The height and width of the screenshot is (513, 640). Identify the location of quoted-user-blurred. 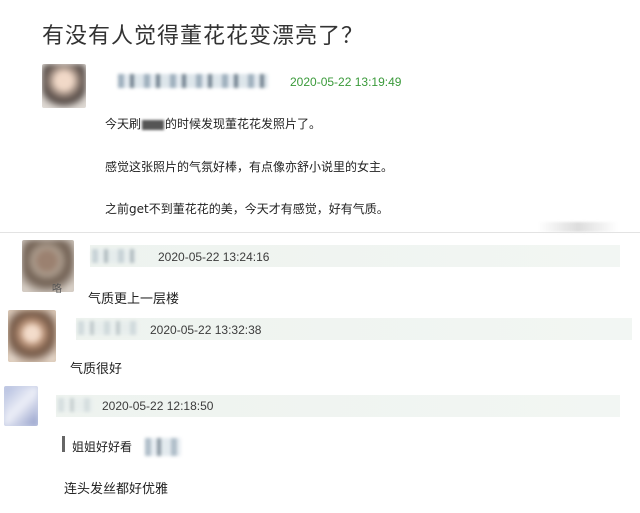
(163, 447).